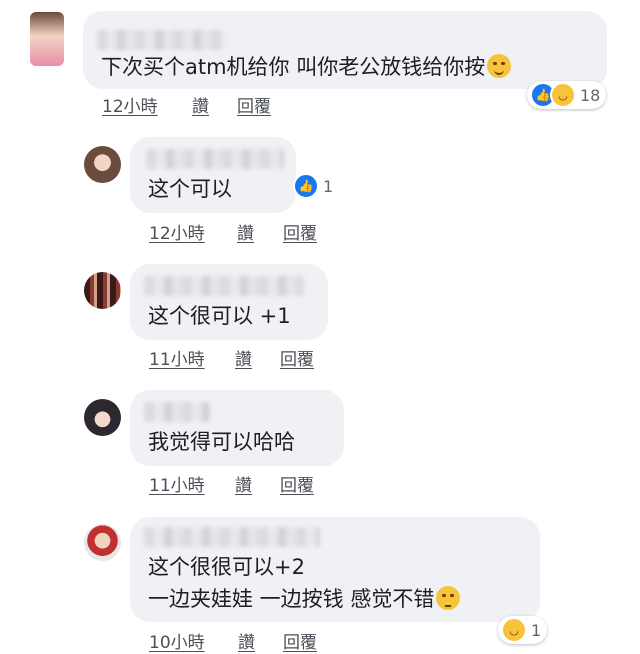  Describe the element at coordinates (590, 95) in the screenshot. I see `reaction-count: 18` at that location.